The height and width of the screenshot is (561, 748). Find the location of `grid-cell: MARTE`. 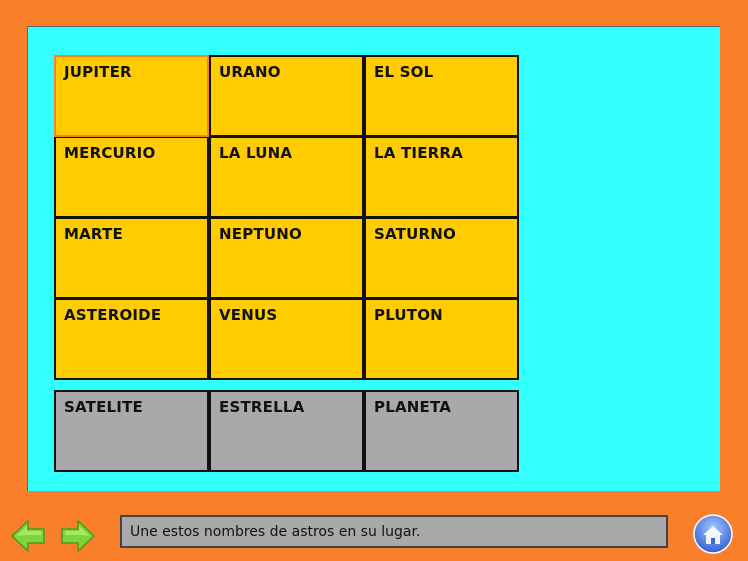

grid-cell: MARTE is located at coordinates (131, 258).